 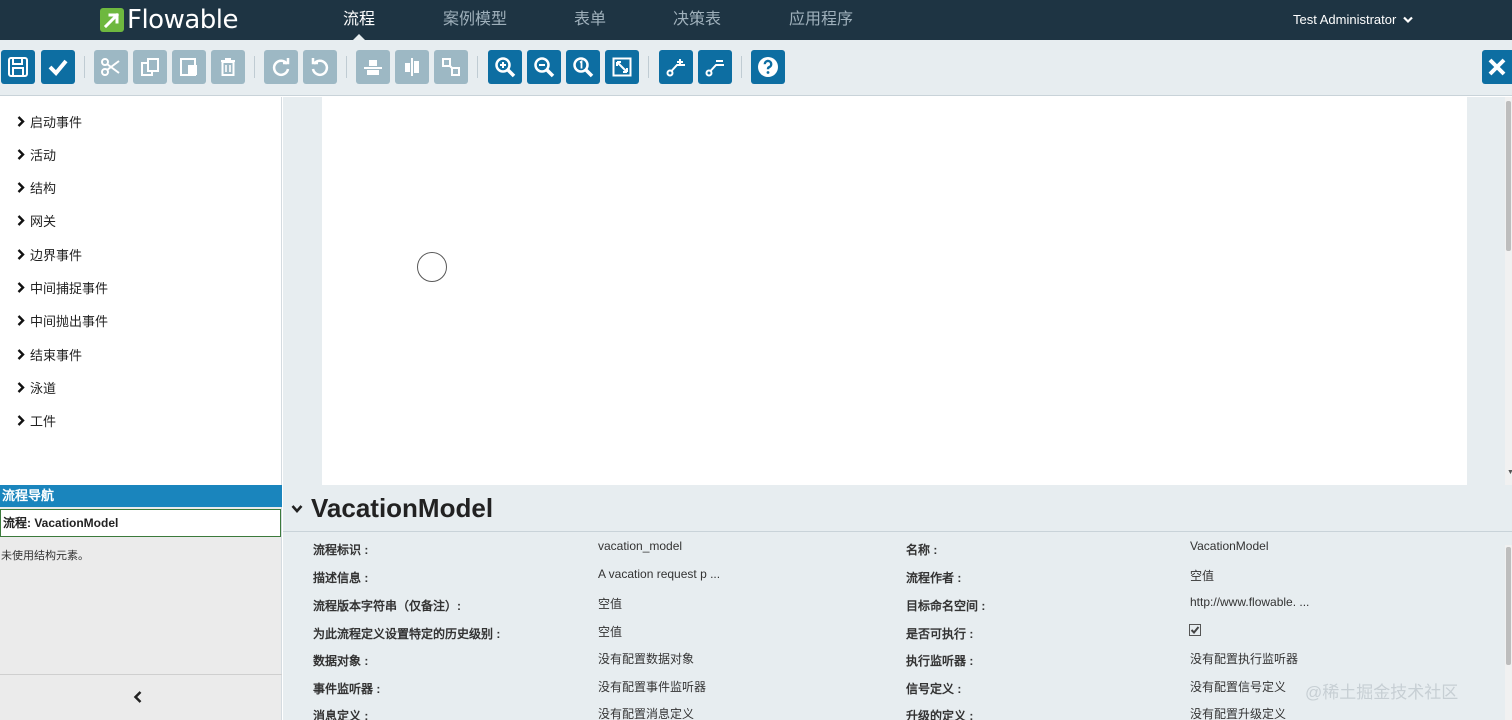 I want to click on zoom-in-icon, so click(x=505, y=67).